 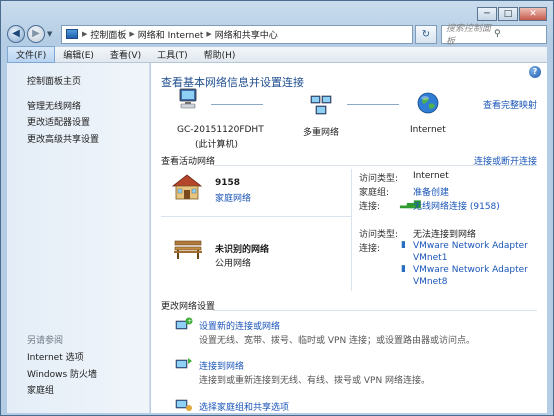 What do you see at coordinates (379, 179) in the screenshot?
I see `access-type-label: 访问类型:` at bounding box center [379, 179].